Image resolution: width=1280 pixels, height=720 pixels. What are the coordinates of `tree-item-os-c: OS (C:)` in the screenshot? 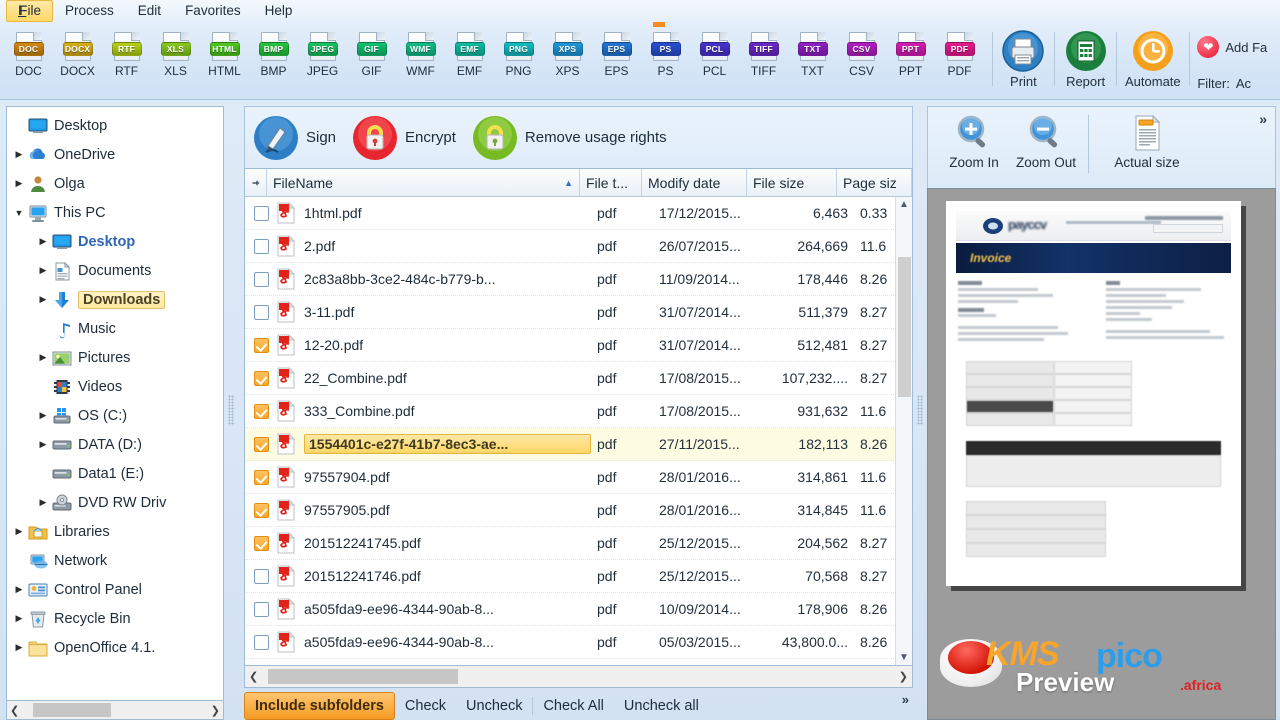 It's located at (115, 415).